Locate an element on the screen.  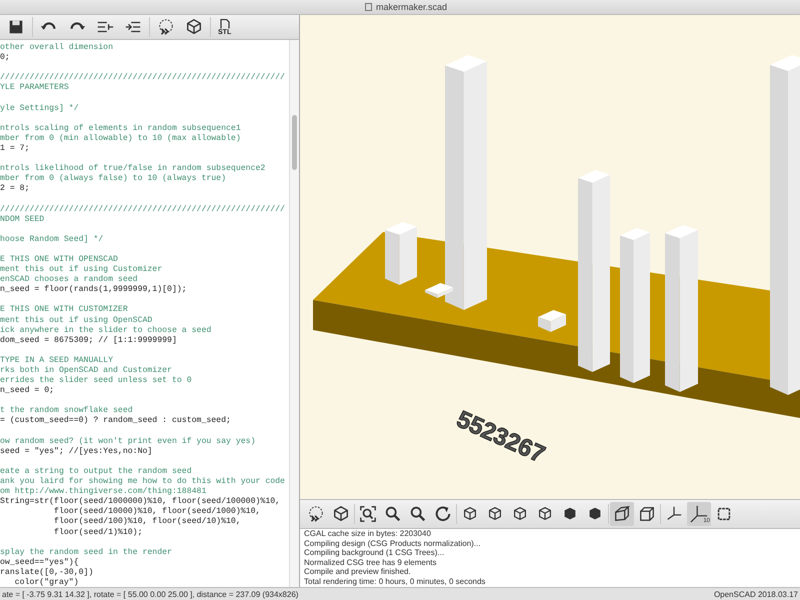
code-comment: mber from 0 (min allowable) to 10 (max allowable) is located at coordinates (121, 139).